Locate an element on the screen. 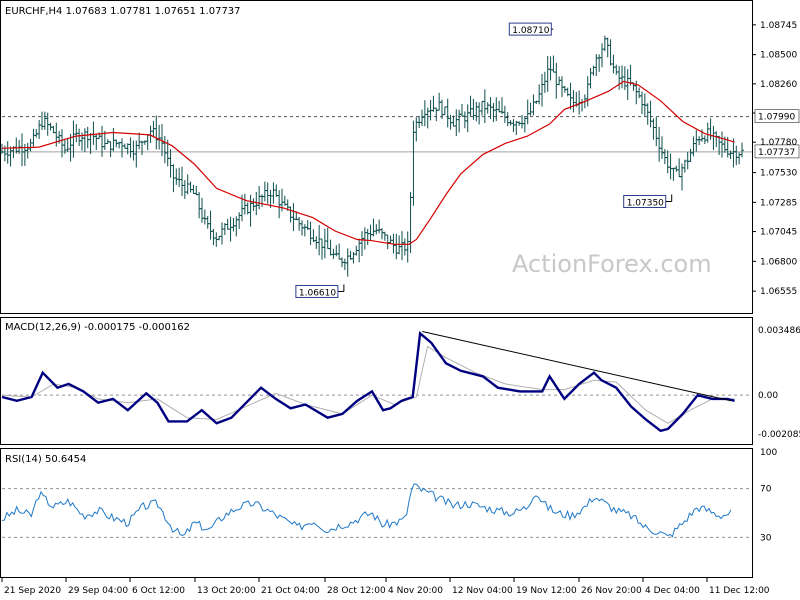 The image size is (800, 600). x-tick-label: 29 Sep 04:00 is located at coordinates (98, 591).